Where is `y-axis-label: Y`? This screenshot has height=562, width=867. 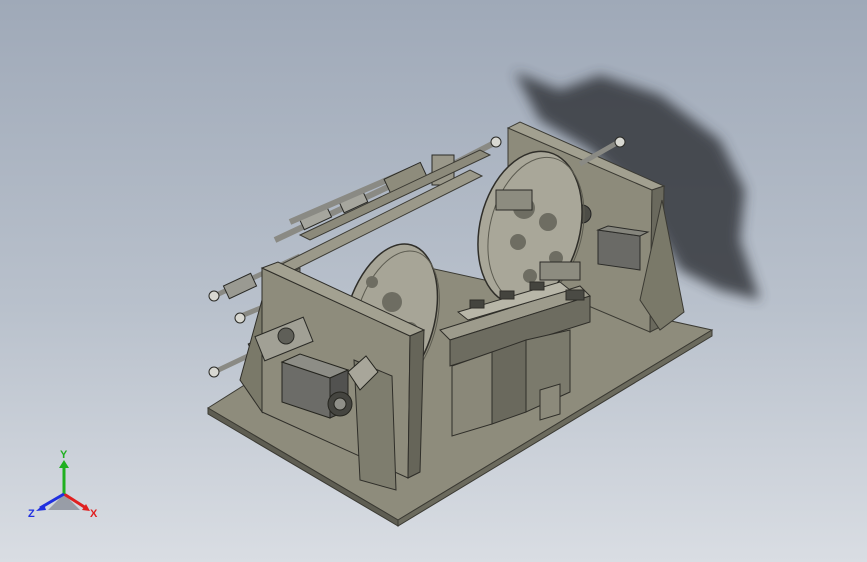
y-axis-label: Y is located at coordinates (64, 455).